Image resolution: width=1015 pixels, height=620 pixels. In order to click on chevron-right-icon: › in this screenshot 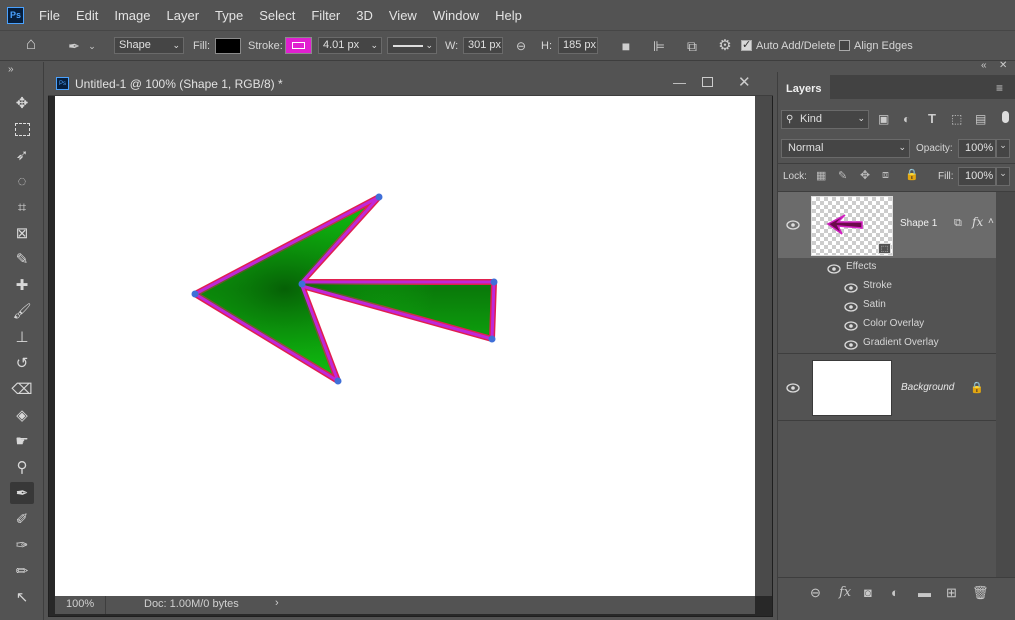, I will do `click(277, 603)`.